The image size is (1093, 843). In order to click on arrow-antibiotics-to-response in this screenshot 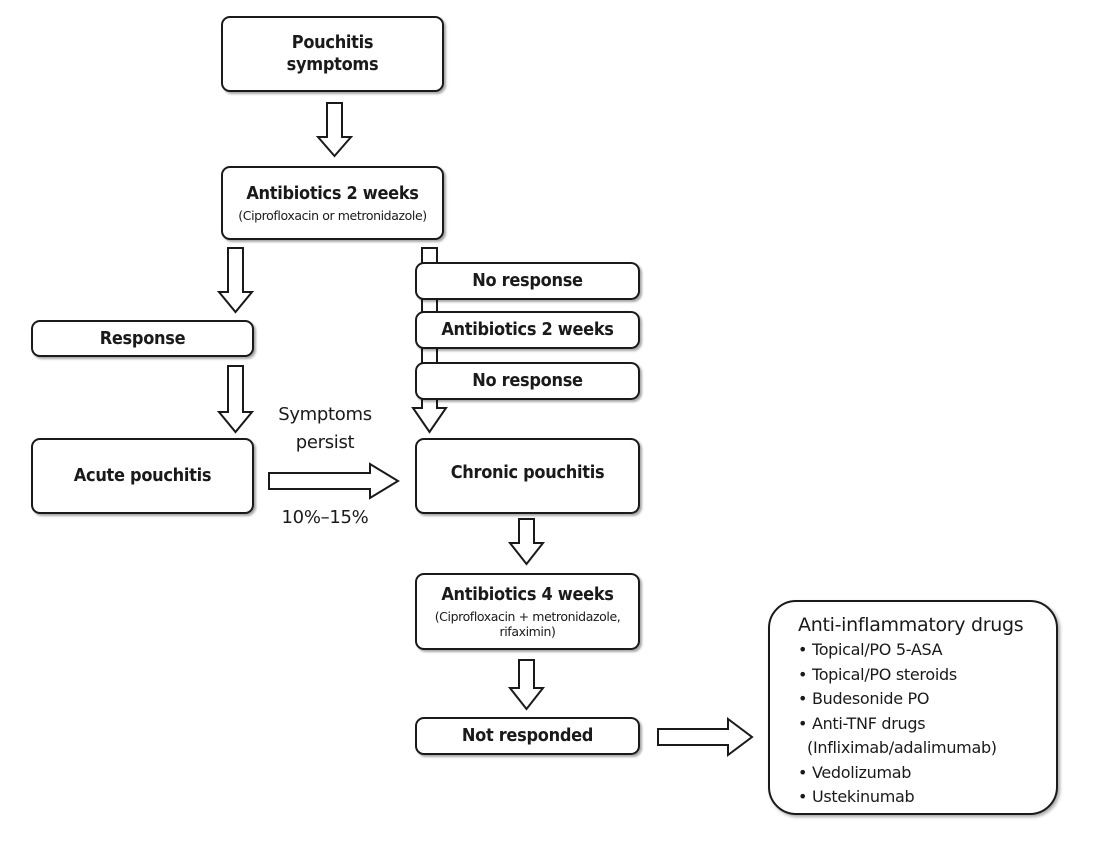, I will do `click(235, 280)`.